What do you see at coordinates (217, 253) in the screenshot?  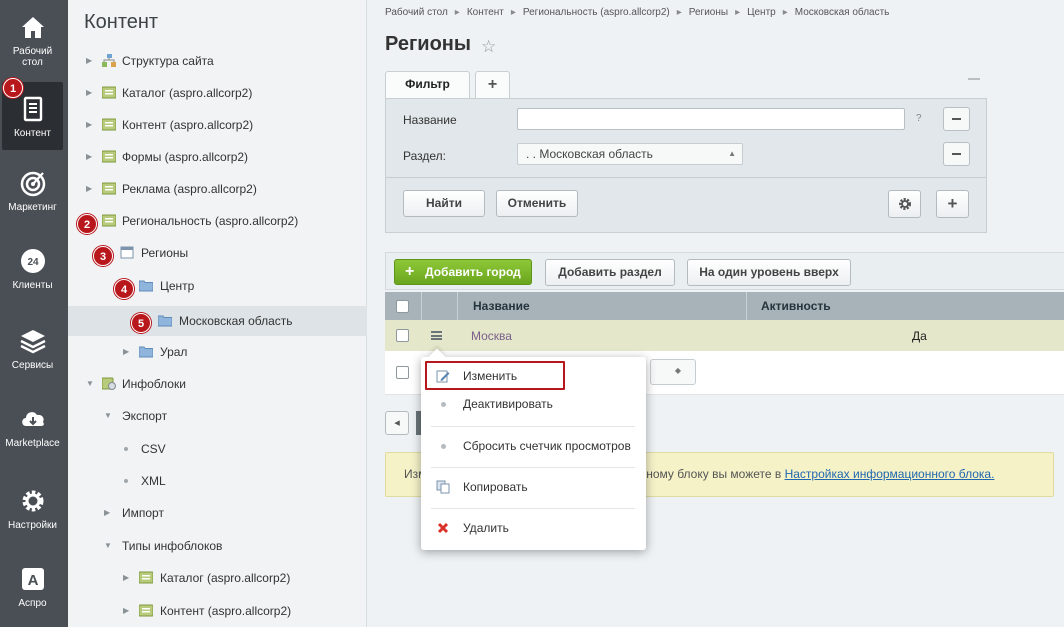 I see `tree-item-regions: Регионы` at bounding box center [217, 253].